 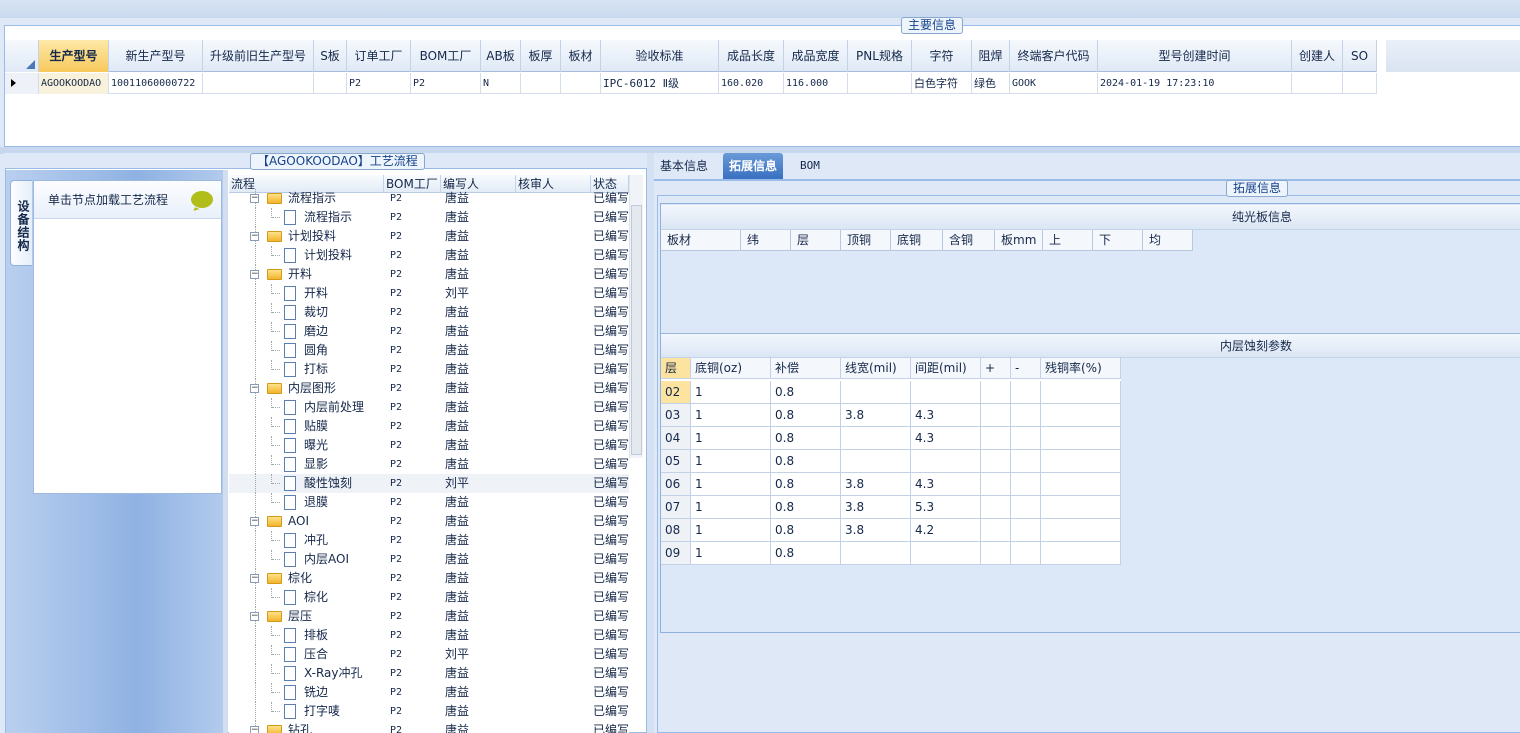 I want to click on grid-cell: 10011060000722, so click(x=156, y=83).